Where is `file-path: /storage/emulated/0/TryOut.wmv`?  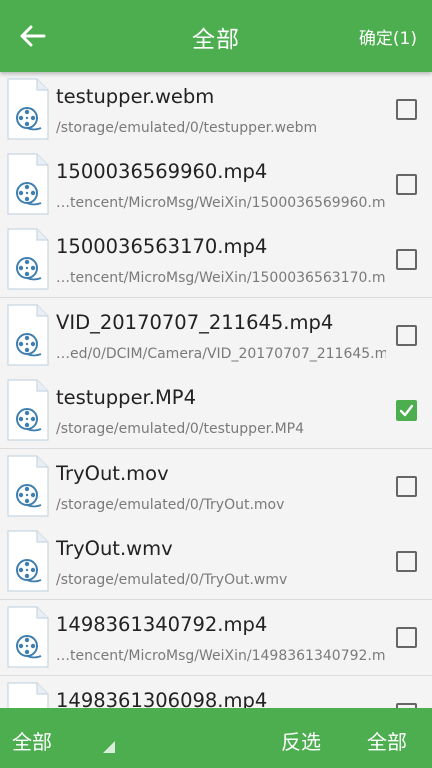 file-path: /storage/emulated/0/TryOut.wmv is located at coordinates (172, 580).